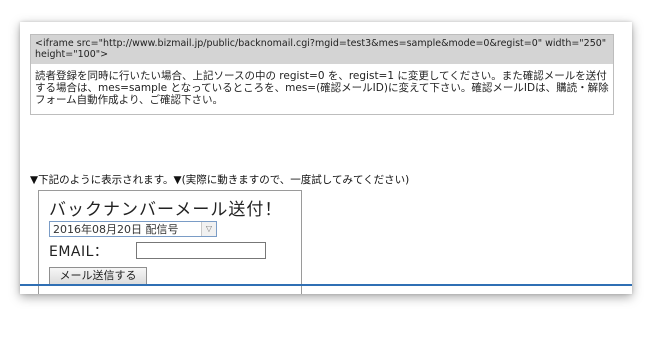  Describe the element at coordinates (166, 210) in the screenshot. I see `widget-title: バックナンバーメール送付！` at that location.